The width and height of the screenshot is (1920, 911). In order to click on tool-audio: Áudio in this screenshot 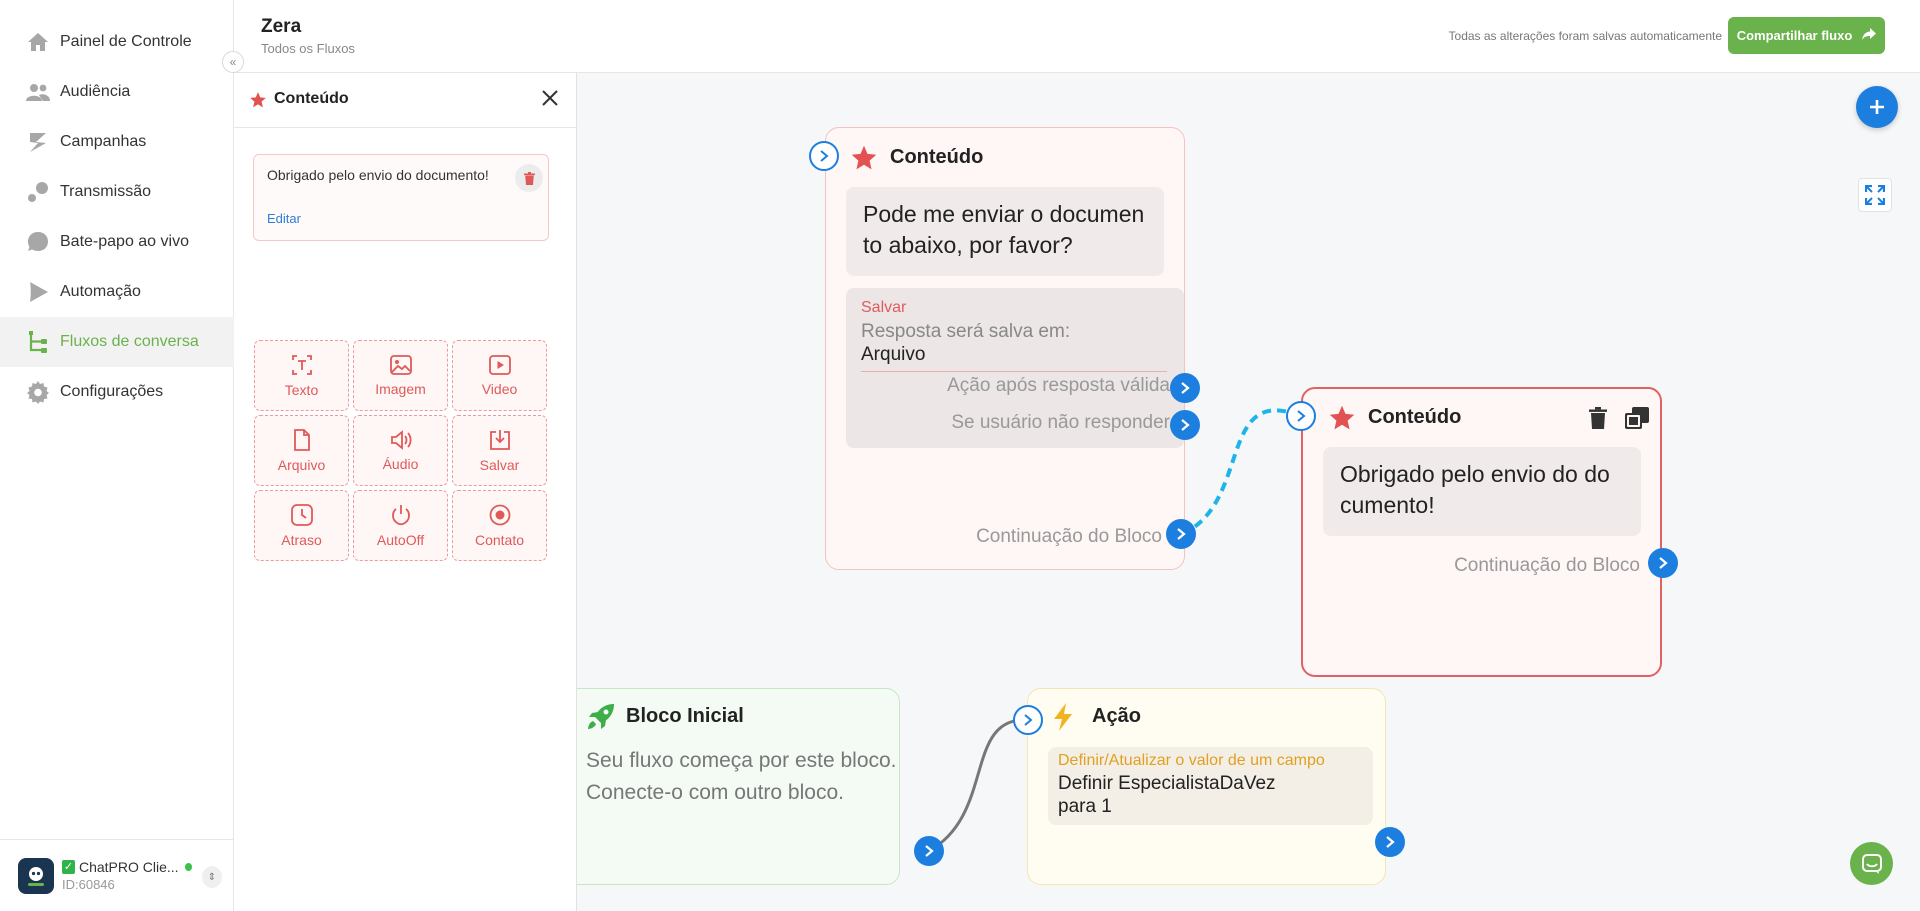, I will do `click(400, 450)`.